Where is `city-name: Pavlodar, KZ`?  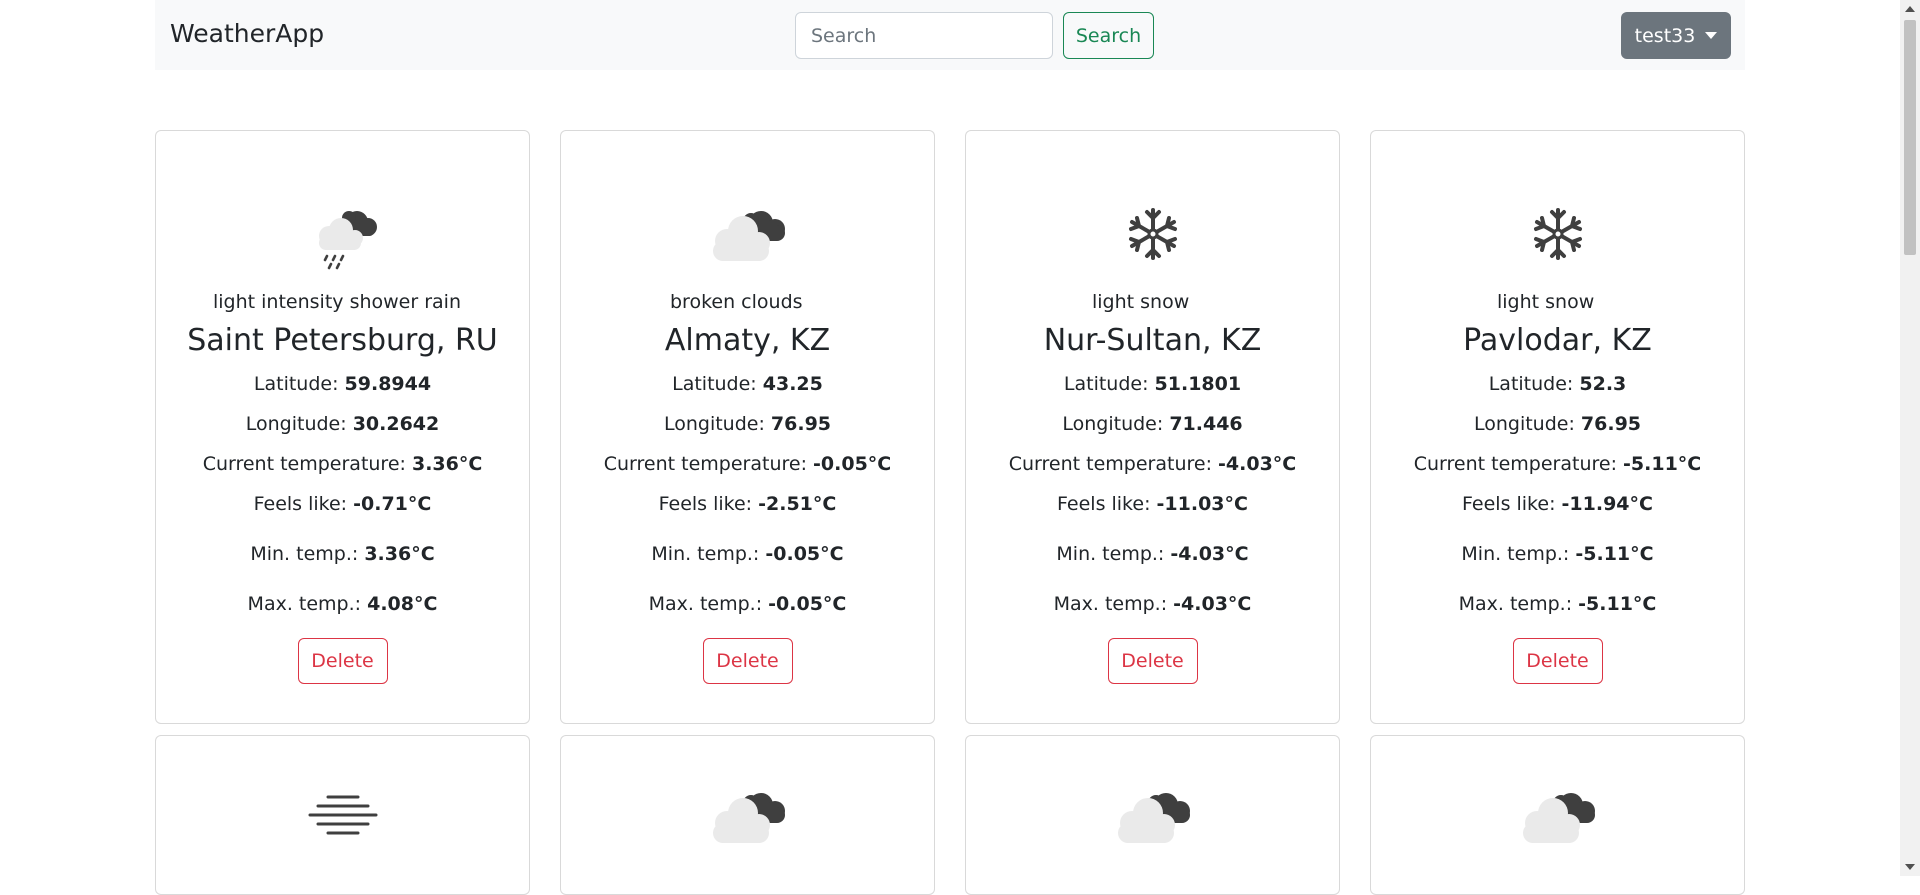 city-name: Pavlodar, KZ is located at coordinates (1557, 340).